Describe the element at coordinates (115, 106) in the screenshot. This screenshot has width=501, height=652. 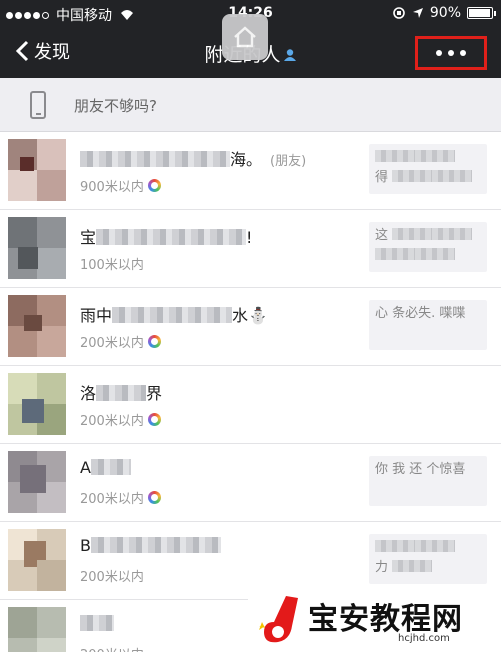
I see `more-friends-text: 朋友不够吗?` at that location.